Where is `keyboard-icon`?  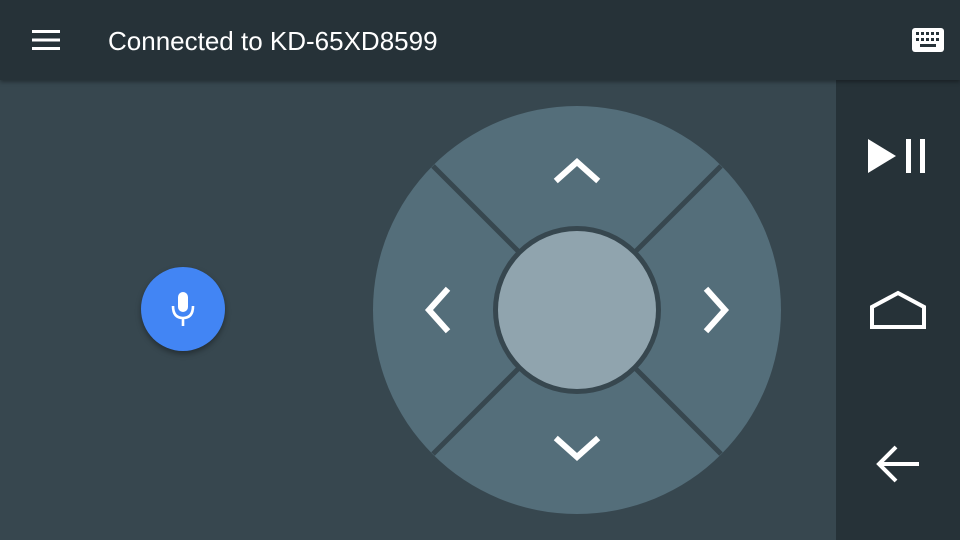
keyboard-icon is located at coordinates (928, 40).